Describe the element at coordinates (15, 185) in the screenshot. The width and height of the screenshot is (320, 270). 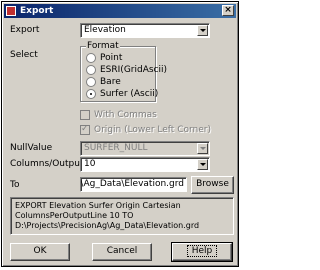
I see `to-label: To` at that location.